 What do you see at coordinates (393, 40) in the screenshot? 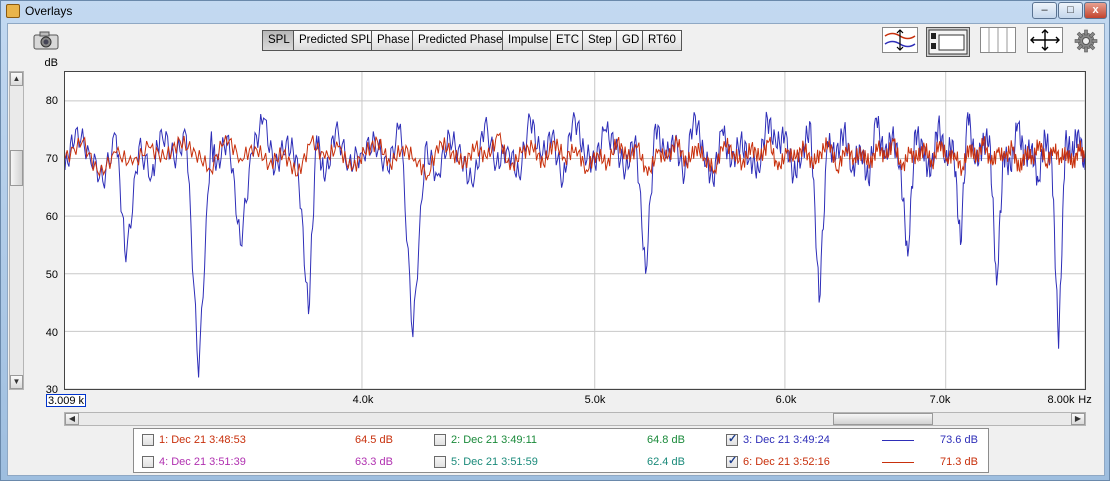
I see `tab-phase: Phase` at bounding box center [393, 40].